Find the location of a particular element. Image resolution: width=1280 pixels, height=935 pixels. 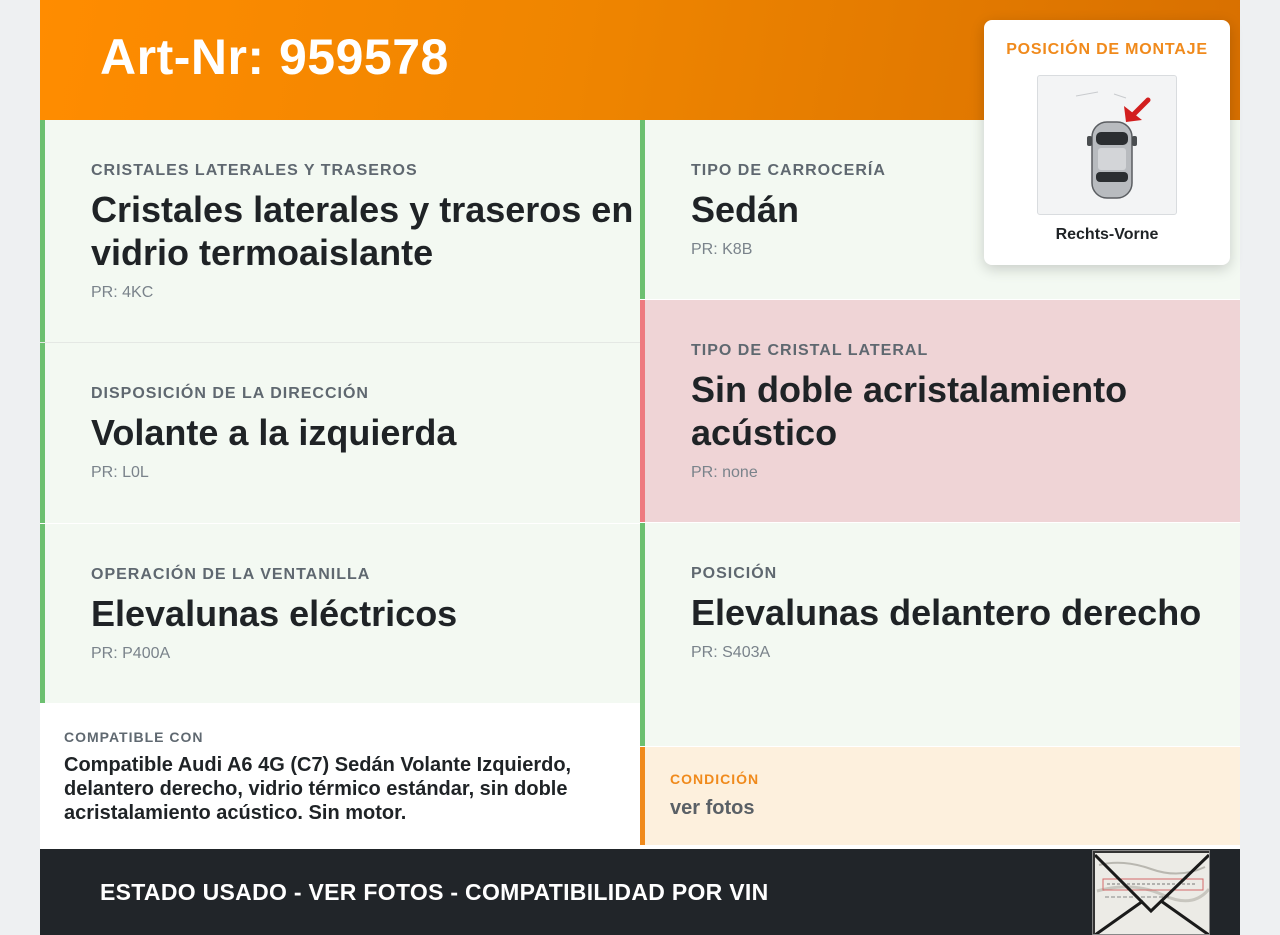

mounting-position-image is located at coordinates (1107, 145).